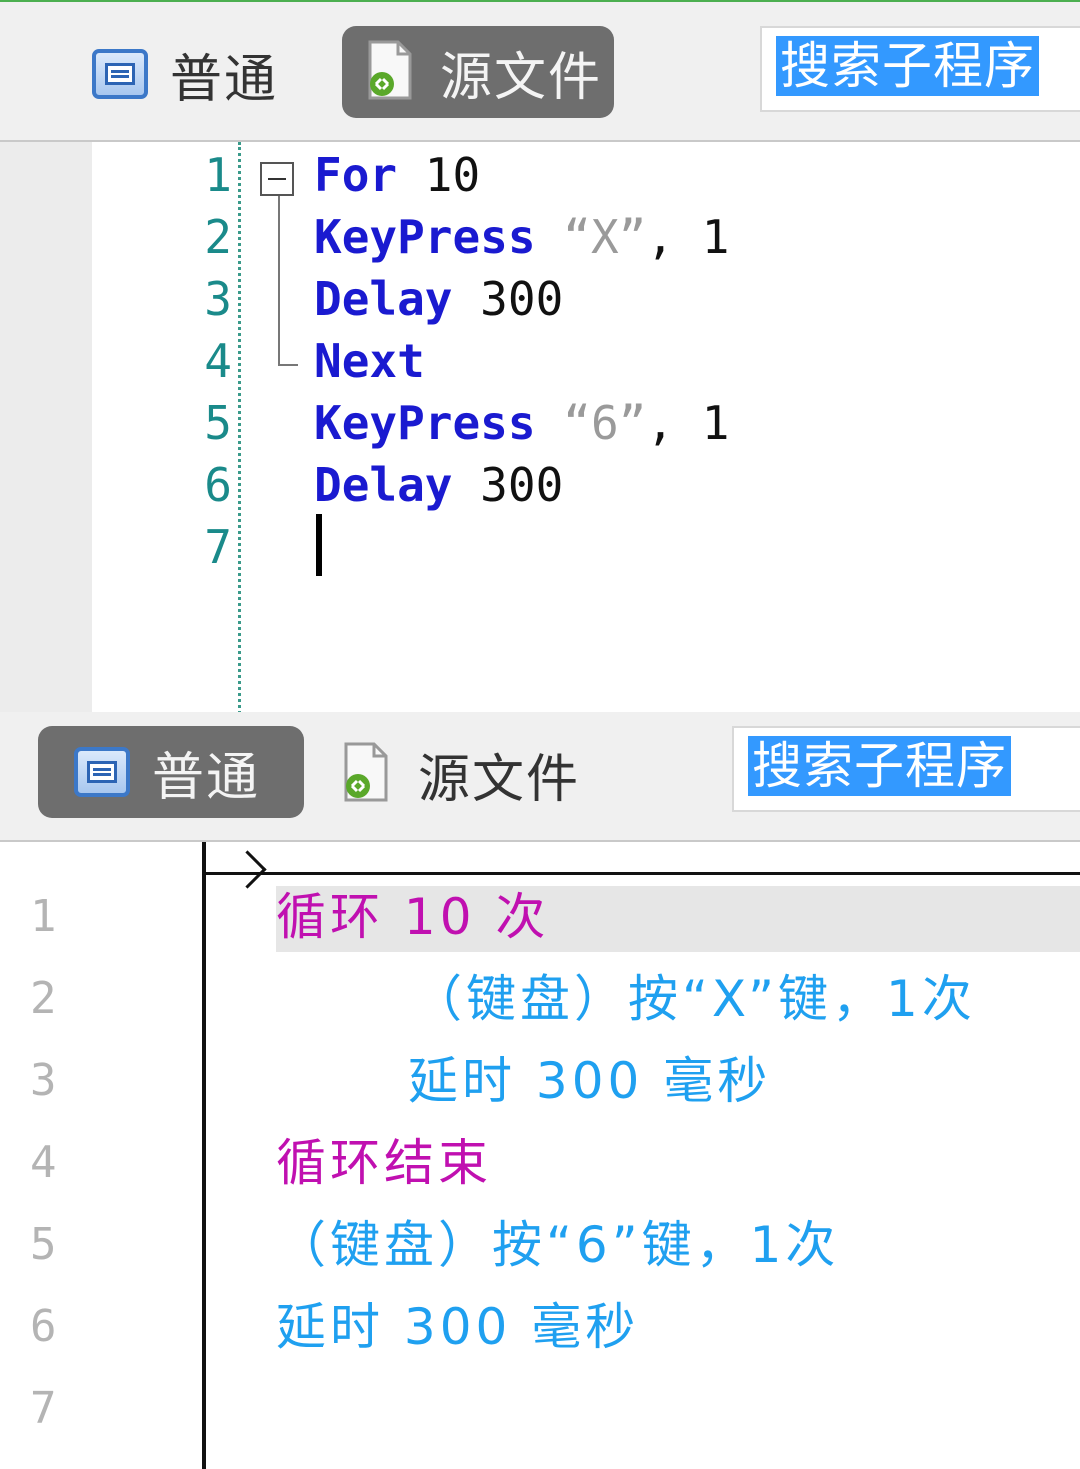 The height and width of the screenshot is (1469, 1080). I want to click on bottom-line-number: 4, so click(43, 1162).